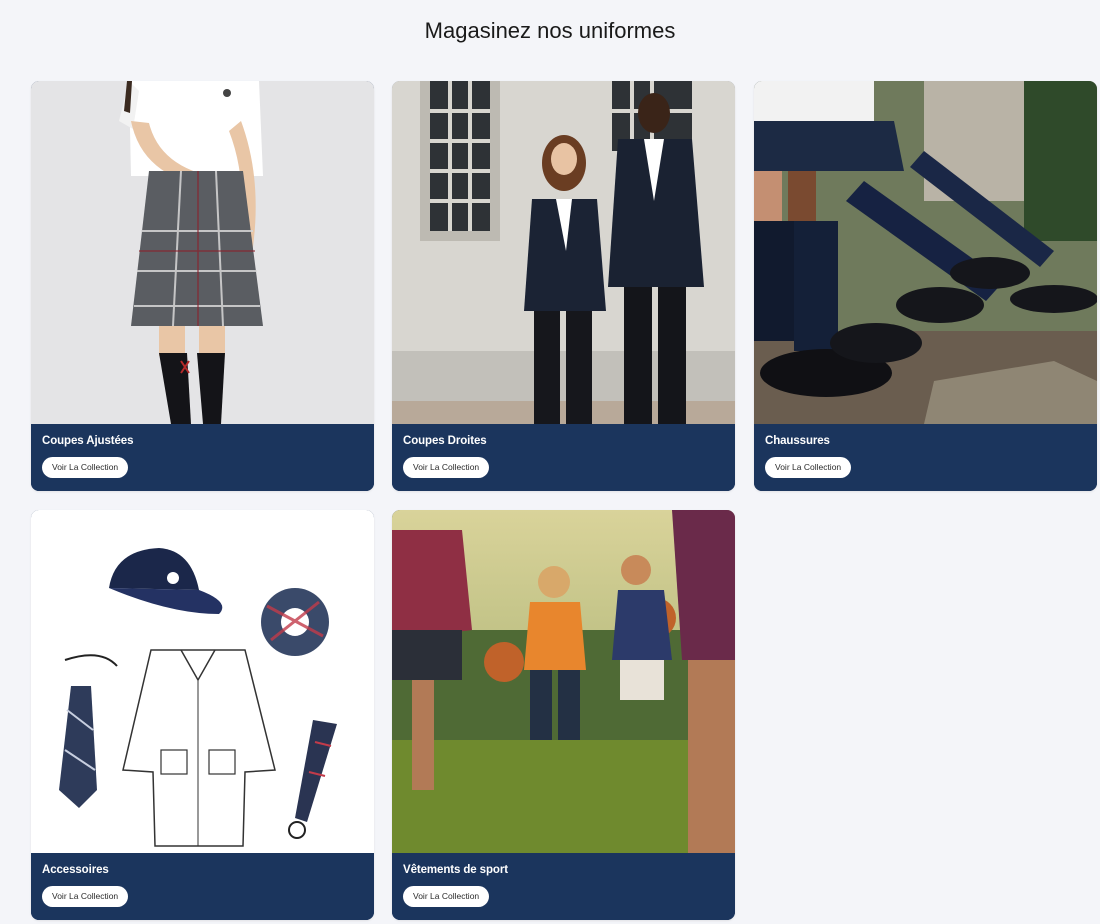 This screenshot has width=1100, height=924. Describe the element at coordinates (563, 886) in the screenshot. I see `card-footer: Vêtements de sport Voir La Collection` at that location.